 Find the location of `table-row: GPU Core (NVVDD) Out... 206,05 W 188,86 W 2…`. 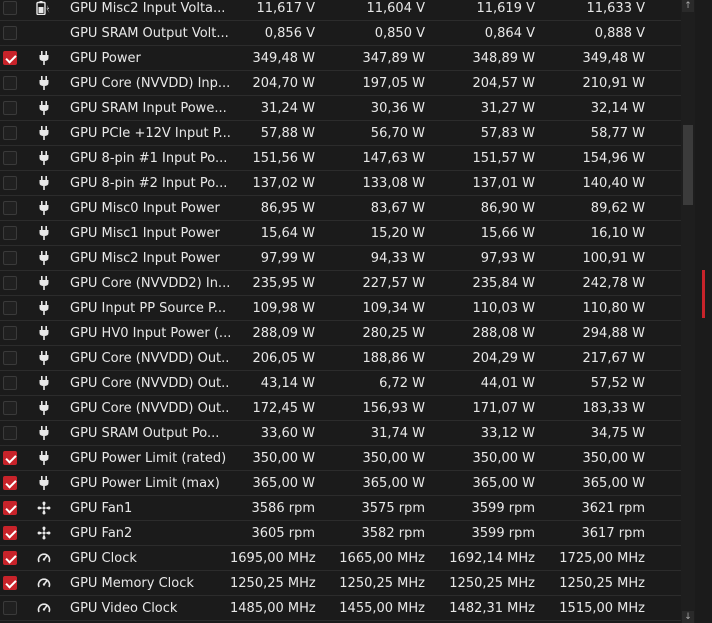

table-row: GPU Core (NVVDD) Out... 206,05 W 188,86 W 2… is located at coordinates (347, 358).